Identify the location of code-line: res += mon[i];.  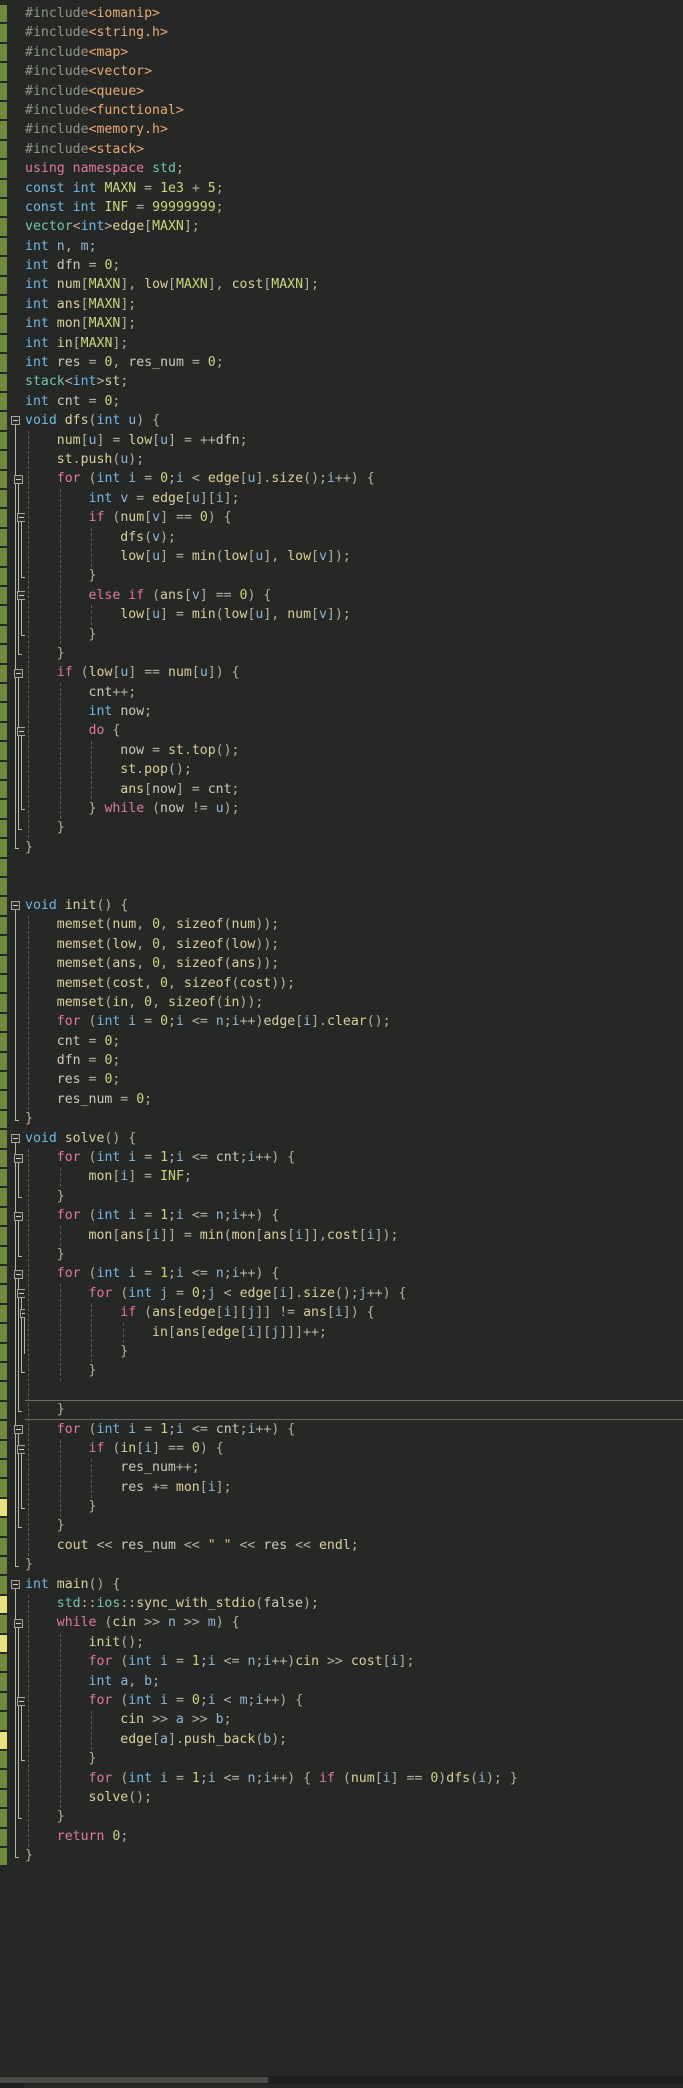
(354, 1487).